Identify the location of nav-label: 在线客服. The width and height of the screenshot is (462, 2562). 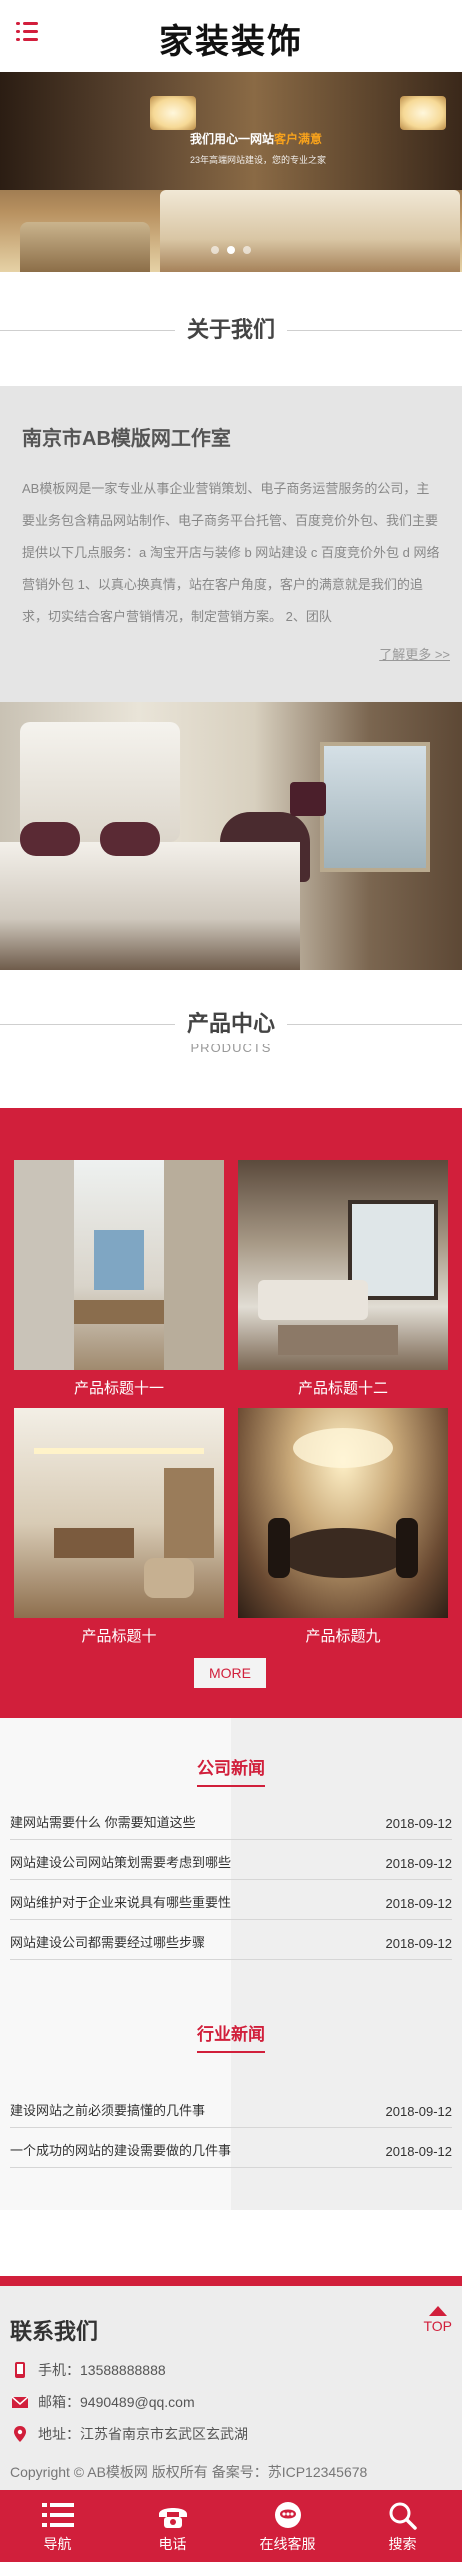
(287, 2544).